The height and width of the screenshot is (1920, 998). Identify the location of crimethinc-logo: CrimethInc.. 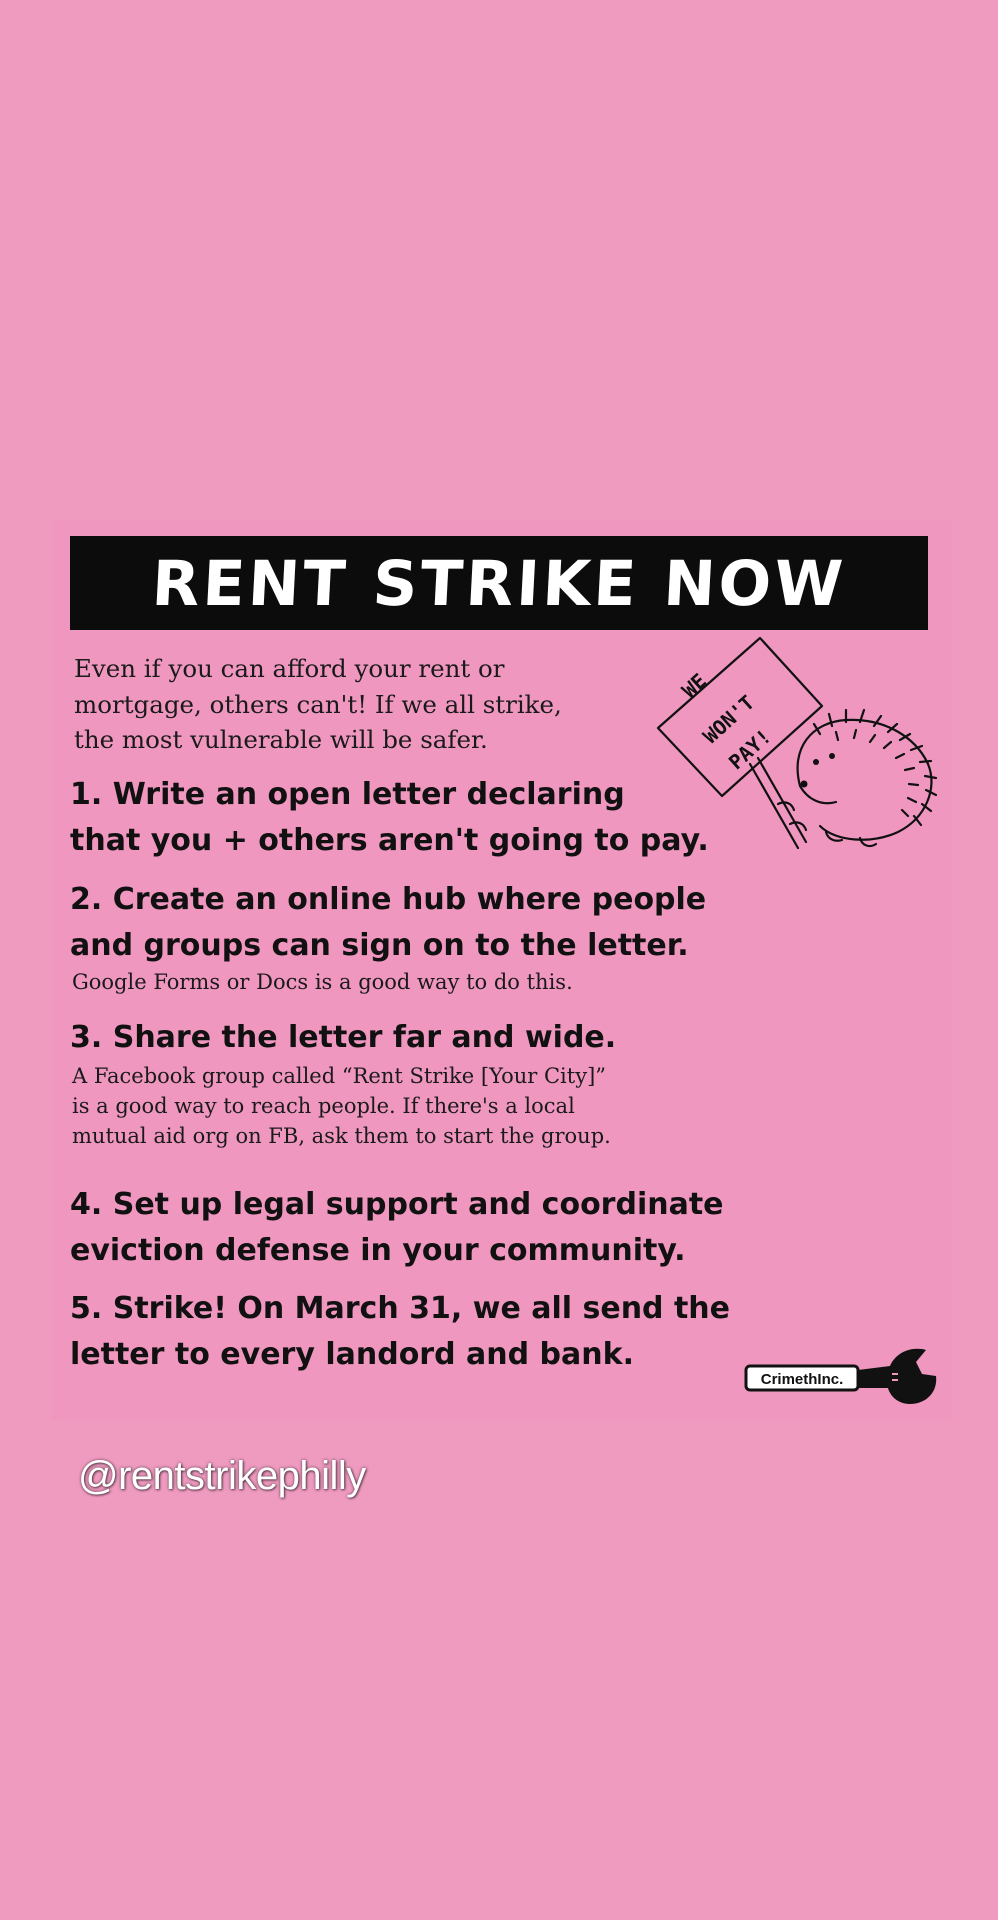
(840, 1376).